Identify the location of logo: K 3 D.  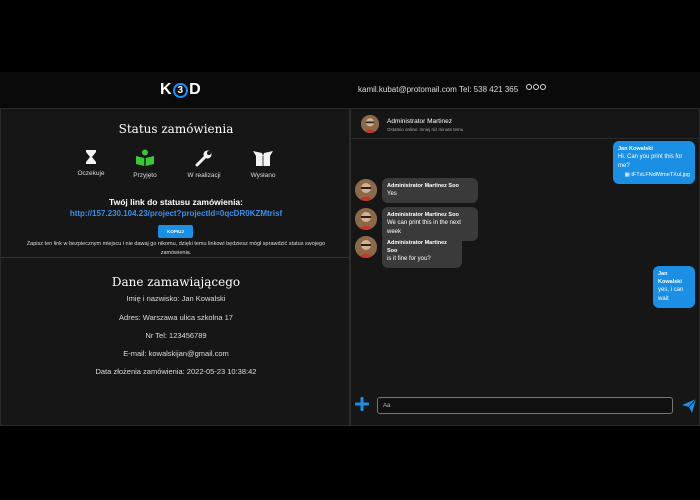
(180, 90).